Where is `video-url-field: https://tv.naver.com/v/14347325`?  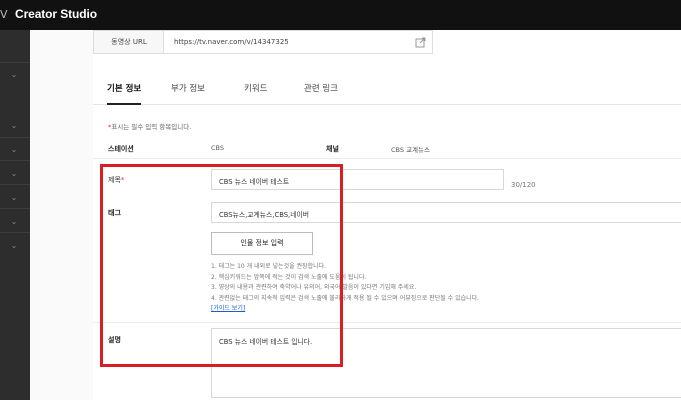 video-url-field: https://tv.naver.com/v/14347325 is located at coordinates (298, 42).